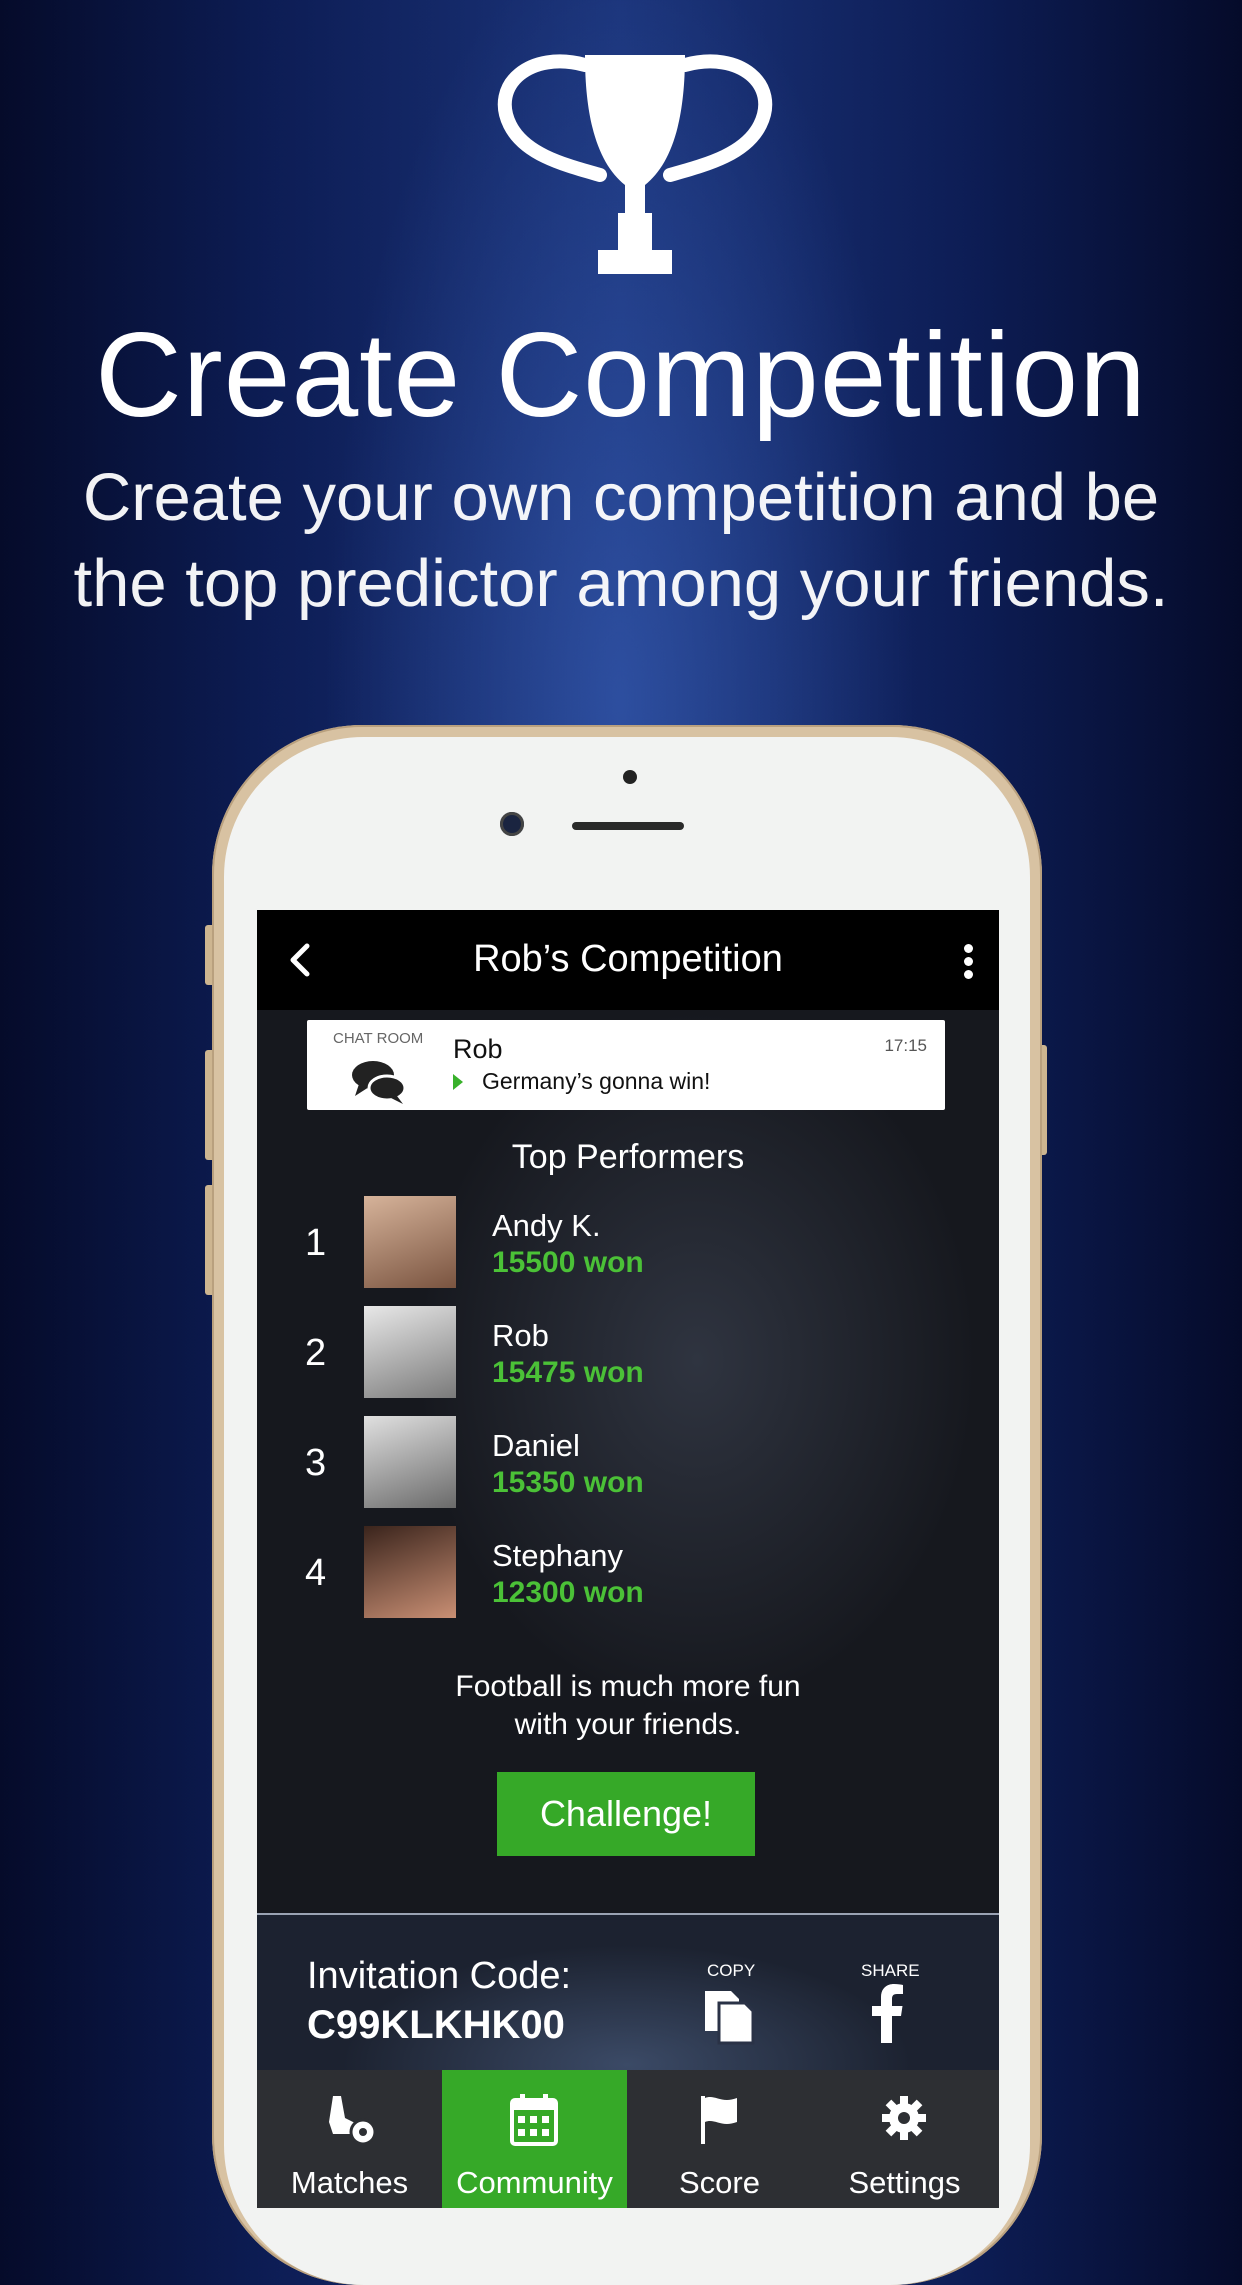 This screenshot has height=2285, width=1242. I want to click on invitation-panel: Invitation Code: C99KLKHK00 COPY SHARE, so click(628, 1992).